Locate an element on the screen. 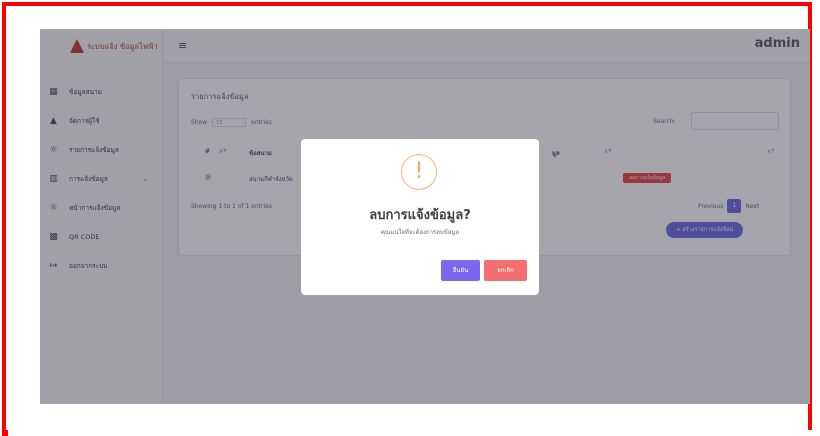 This screenshot has width=820, height=436. warning-icon: ! is located at coordinates (419, 172).